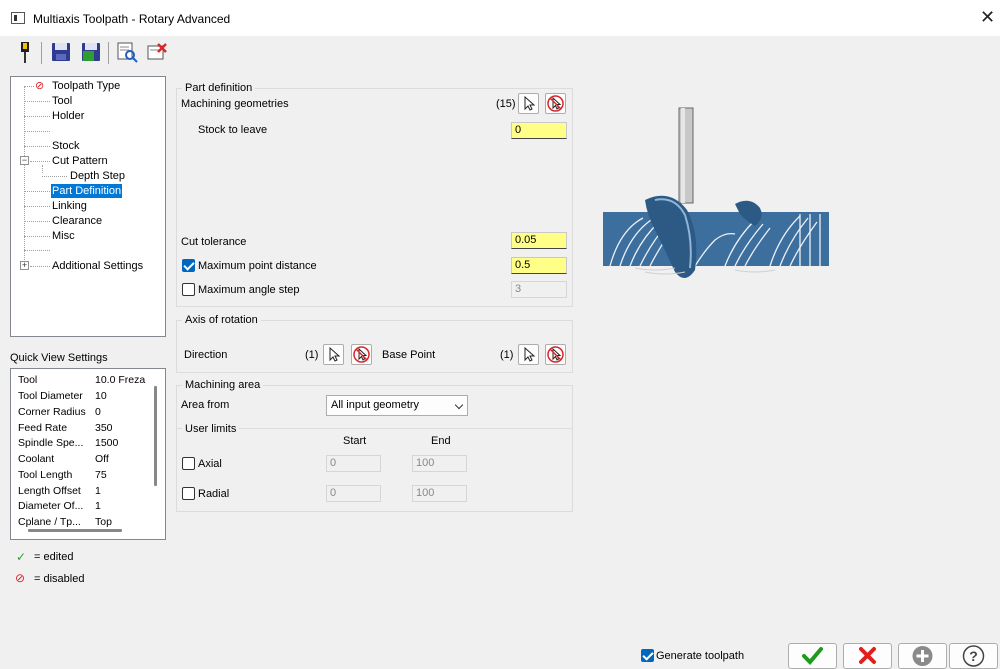 This screenshot has width=1000, height=669. I want to click on help-icon: ?, so click(973, 656).